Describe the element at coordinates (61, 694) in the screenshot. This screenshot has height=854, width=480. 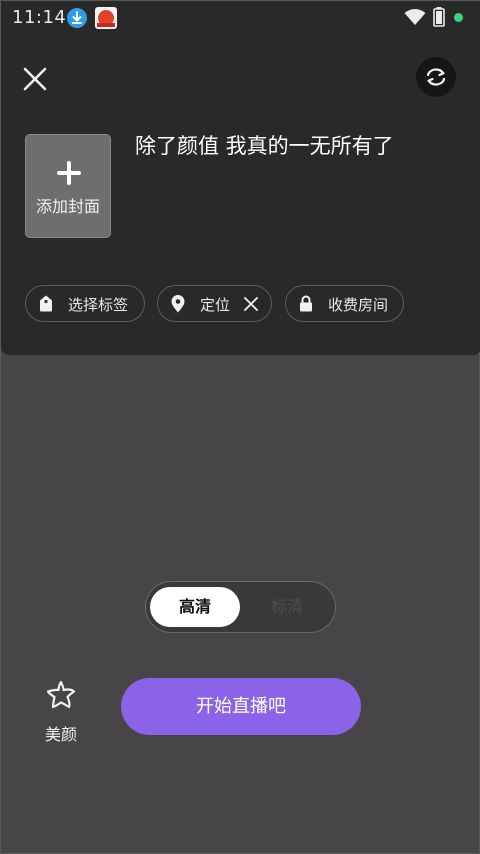
I see `beauty-star-icon` at that location.